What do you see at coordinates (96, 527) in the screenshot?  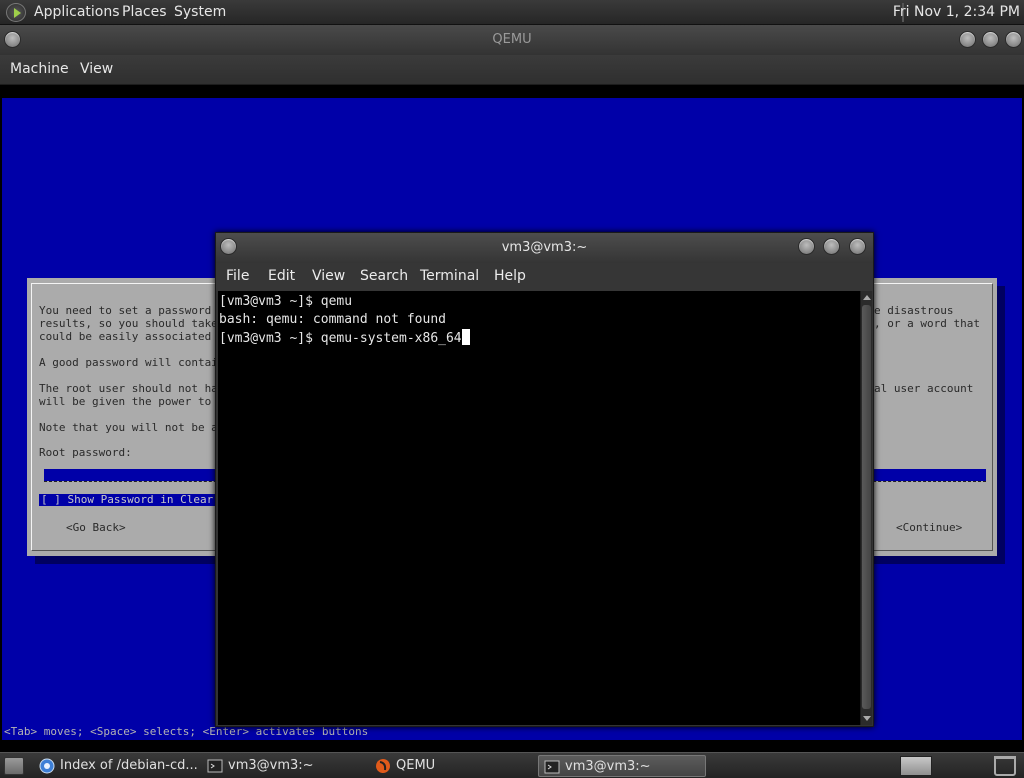 I see `go-back-button: <Go Back>` at bounding box center [96, 527].